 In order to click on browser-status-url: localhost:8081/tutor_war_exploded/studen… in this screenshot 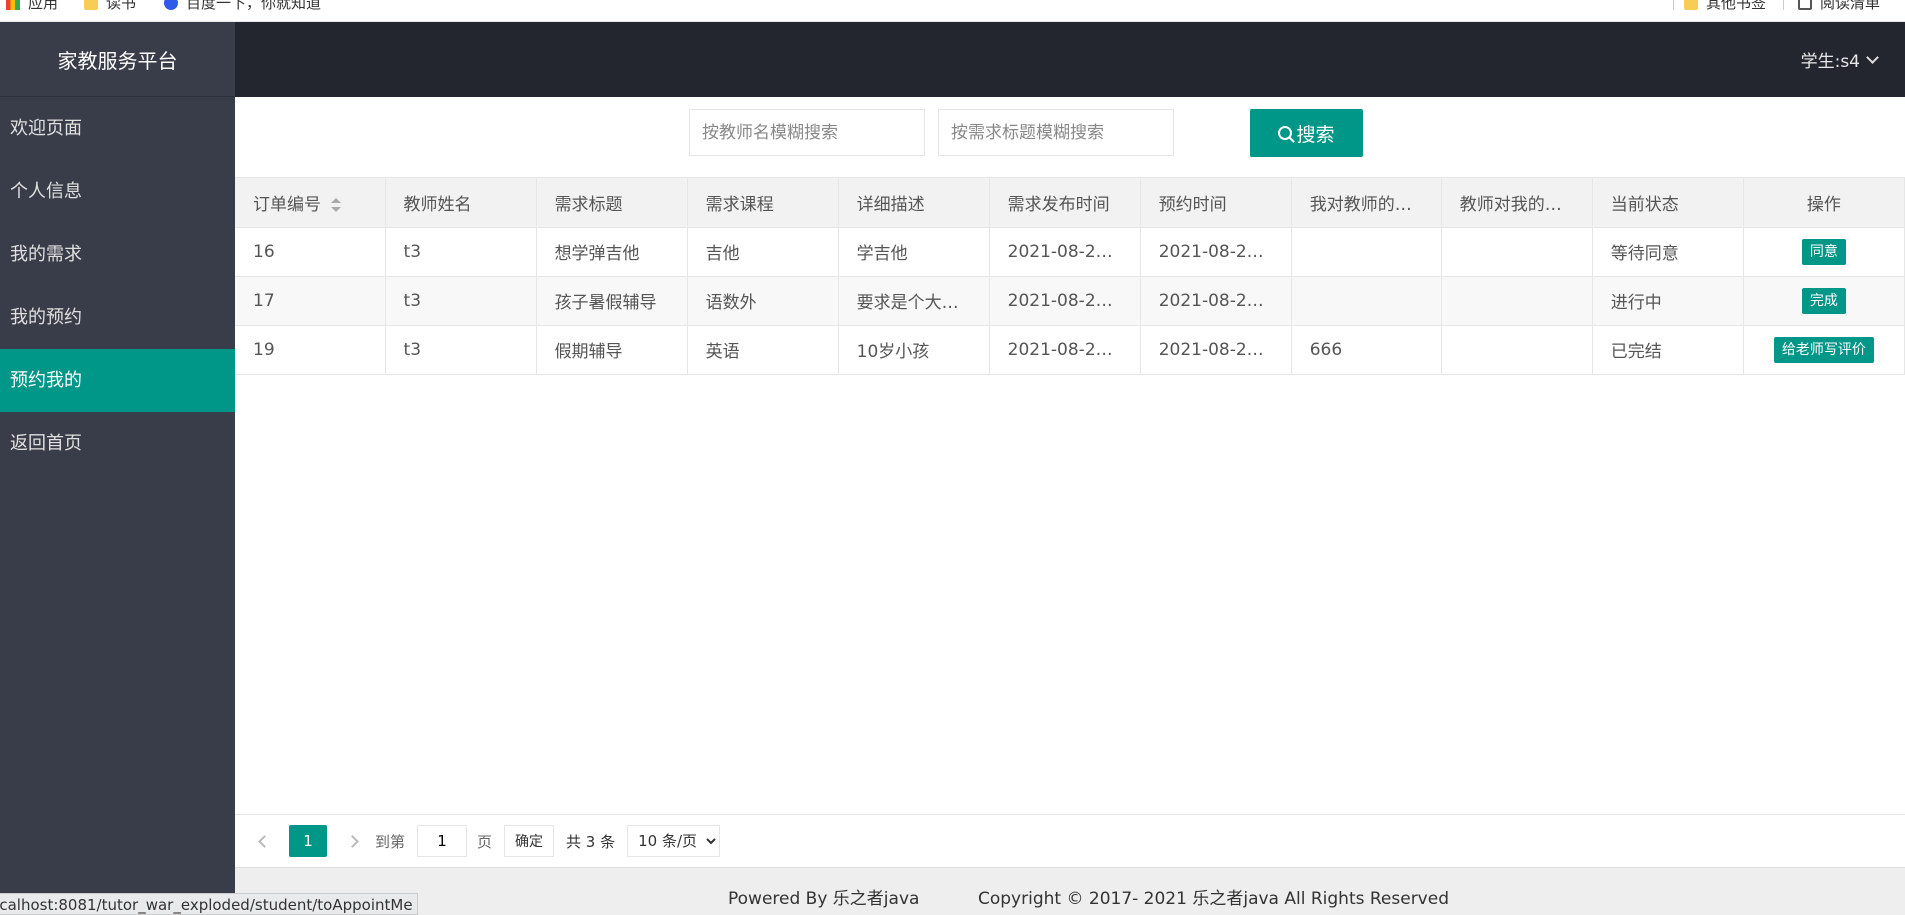, I will do `click(209, 904)`.